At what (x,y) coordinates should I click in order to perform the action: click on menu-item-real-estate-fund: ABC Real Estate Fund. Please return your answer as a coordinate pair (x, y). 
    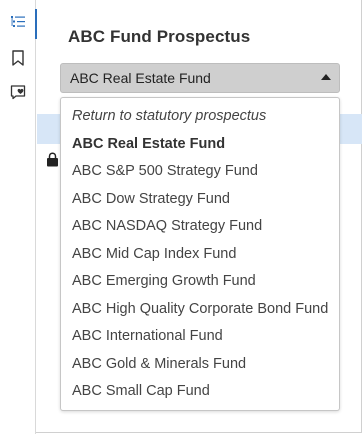
    Looking at the image, I should click on (200, 145).